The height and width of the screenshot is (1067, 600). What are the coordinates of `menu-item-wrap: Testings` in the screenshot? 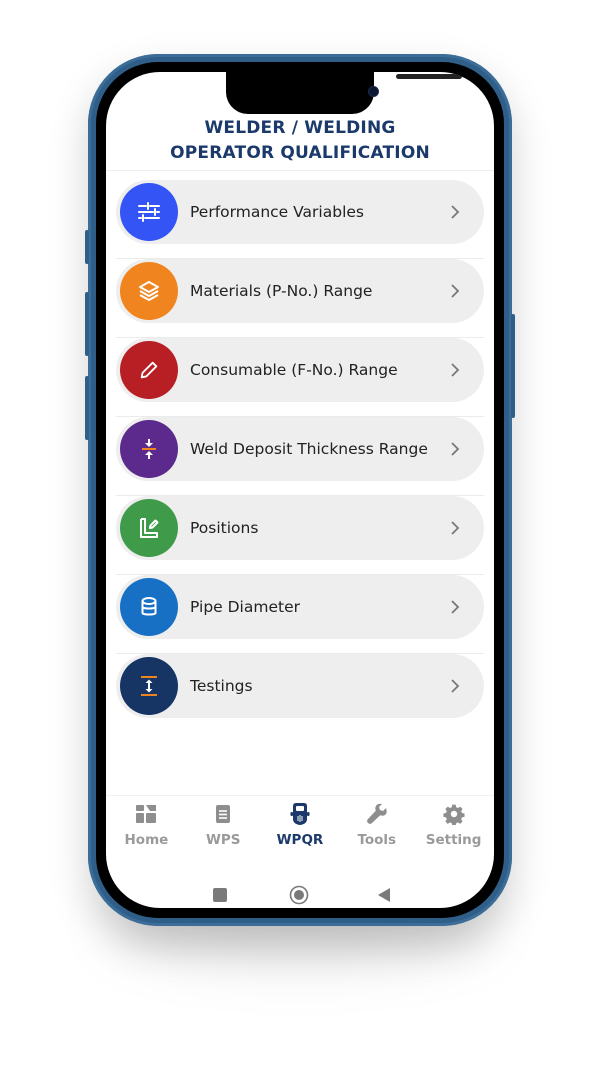 It's located at (300, 693).